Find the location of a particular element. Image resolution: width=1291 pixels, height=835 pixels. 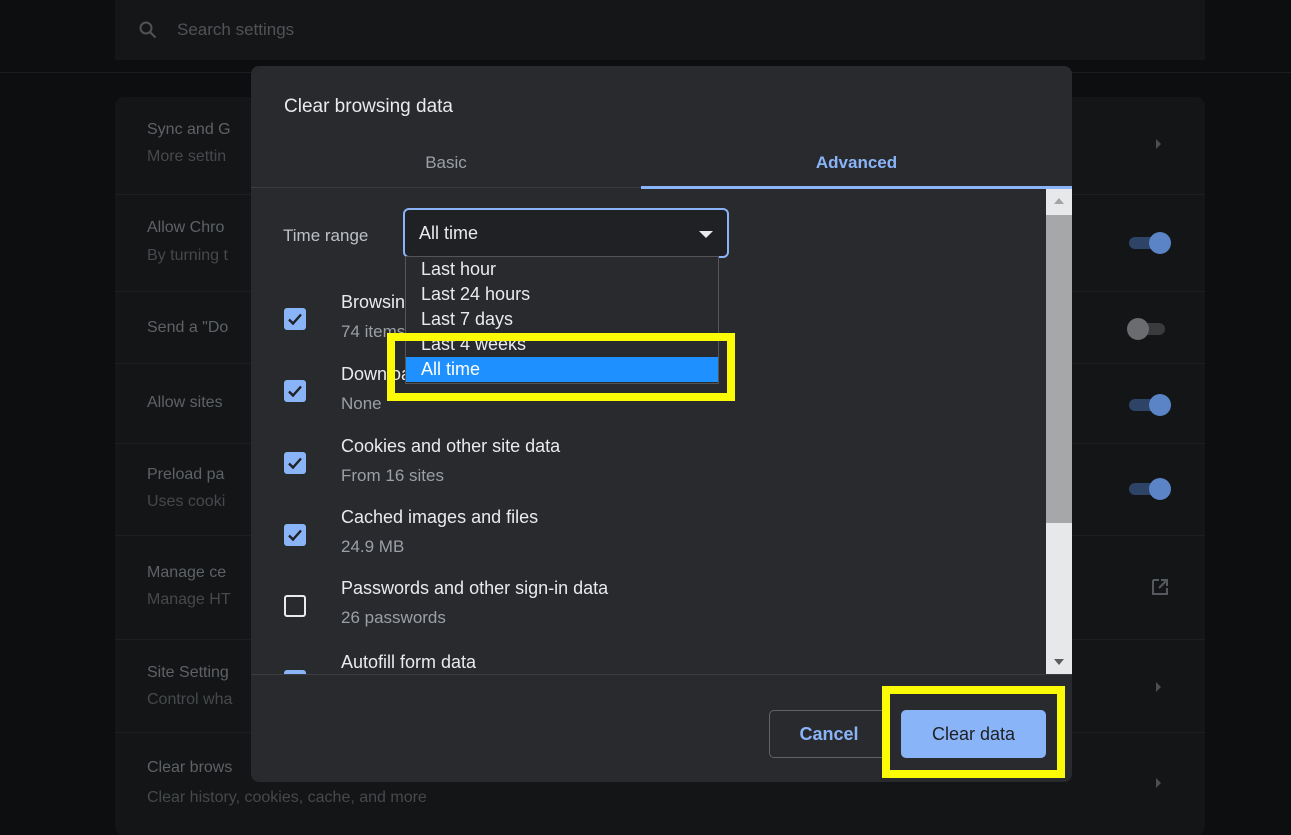

row-title: Manage ce is located at coordinates (187, 572).